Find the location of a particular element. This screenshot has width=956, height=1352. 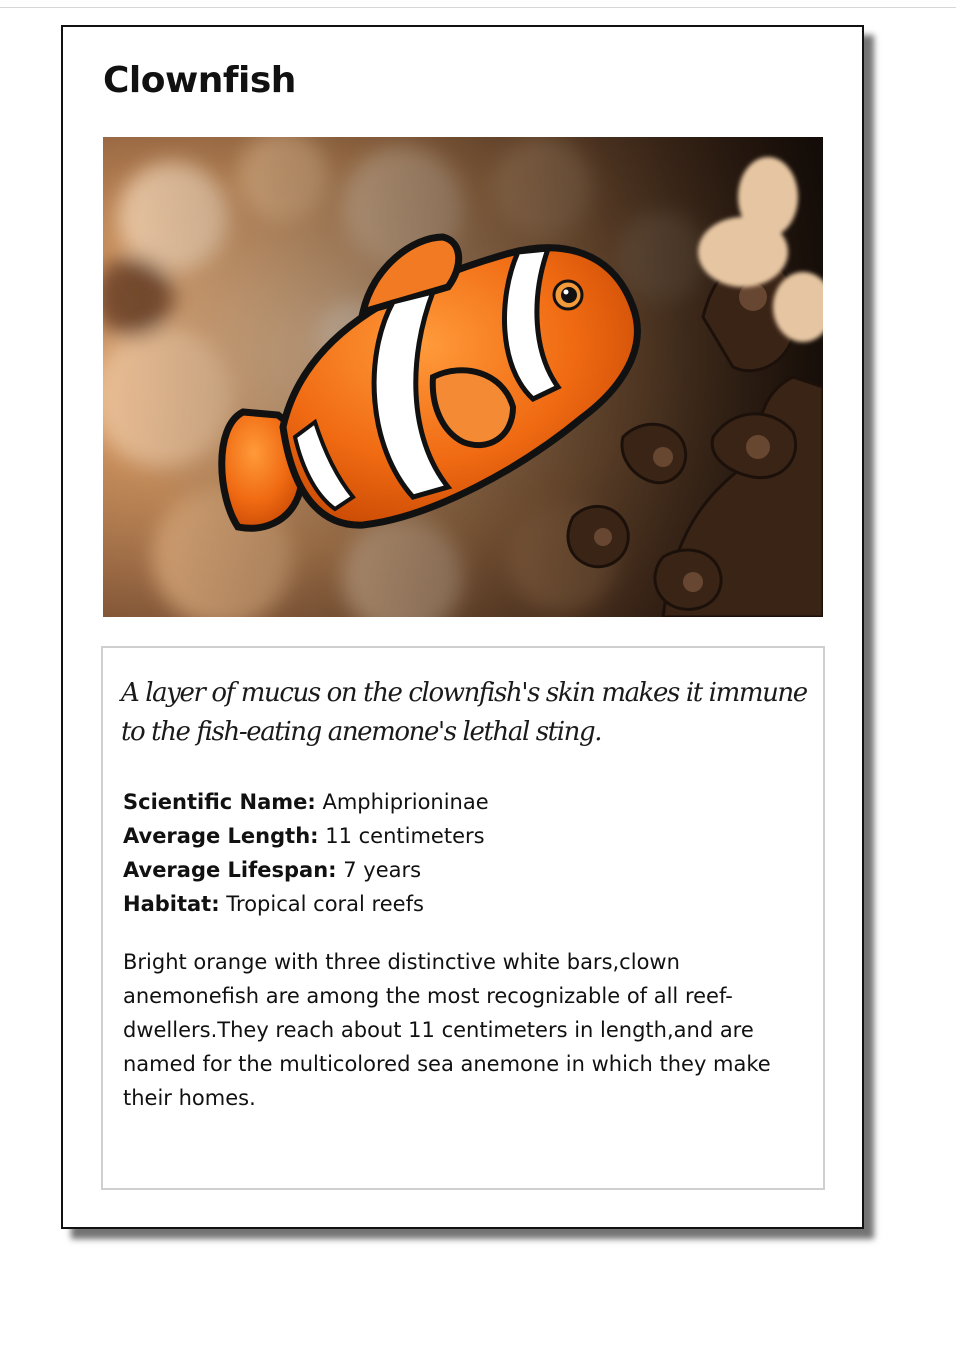

top-divider is located at coordinates (478, 7).